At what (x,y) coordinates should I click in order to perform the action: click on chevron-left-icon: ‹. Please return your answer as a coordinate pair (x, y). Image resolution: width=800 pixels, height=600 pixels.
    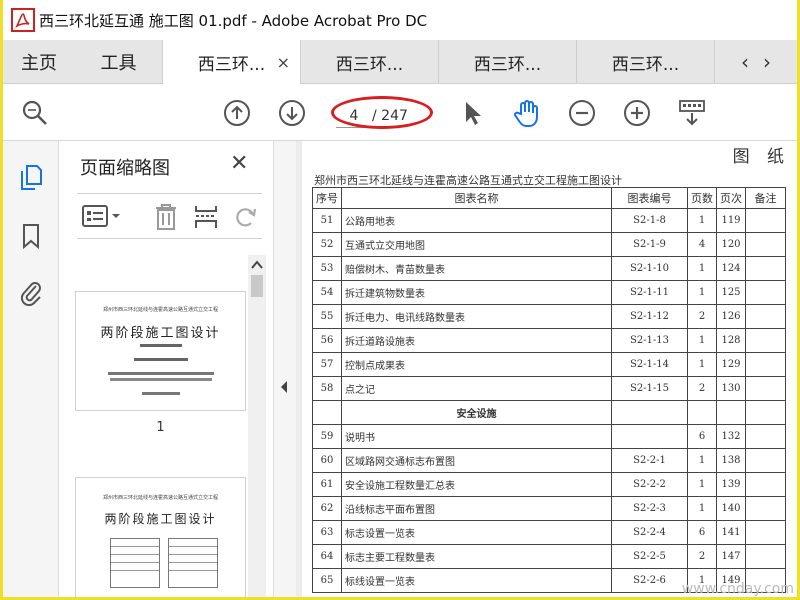
    Looking at the image, I should click on (745, 62).